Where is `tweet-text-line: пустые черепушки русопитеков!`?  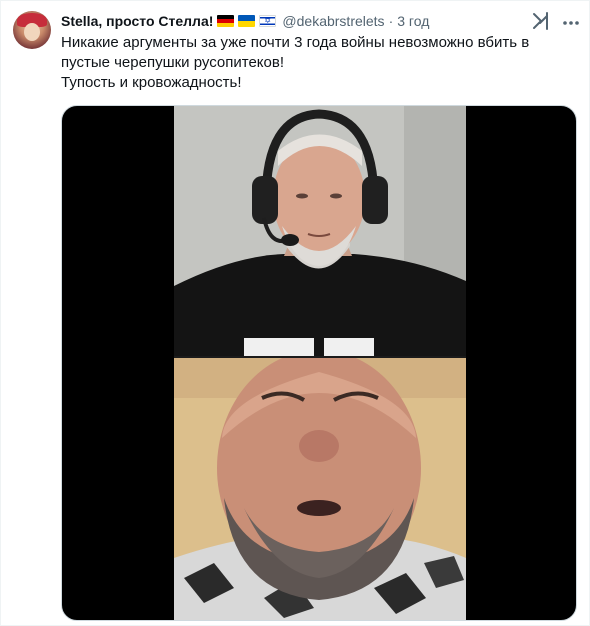
tweet-text-line: пустые черепушки русопитеков! is located at coordinates (172, 62).